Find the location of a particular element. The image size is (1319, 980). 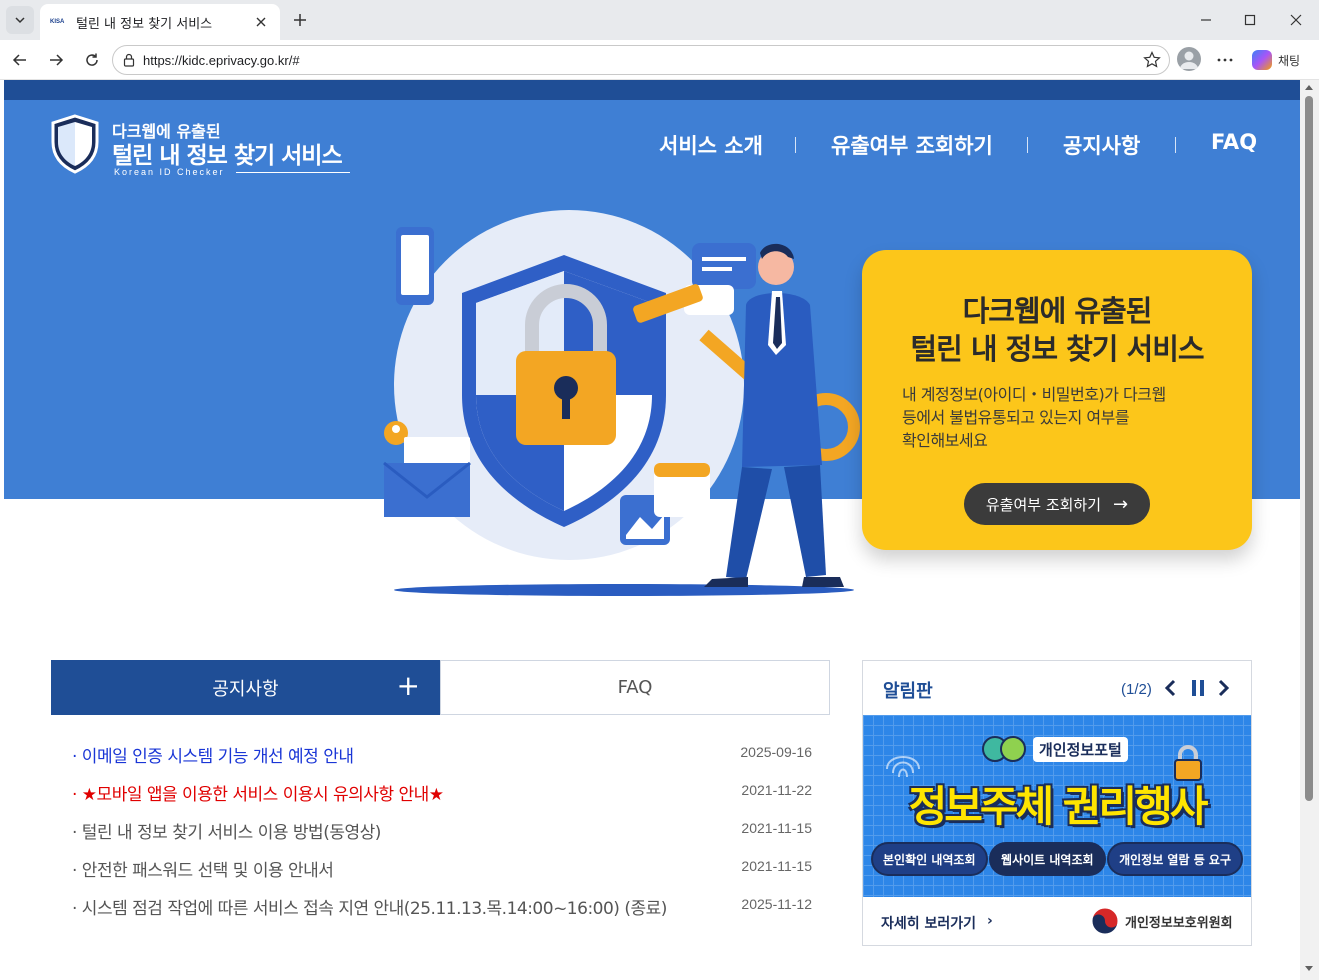

maximize-button is located at coordinates (1250, 20).